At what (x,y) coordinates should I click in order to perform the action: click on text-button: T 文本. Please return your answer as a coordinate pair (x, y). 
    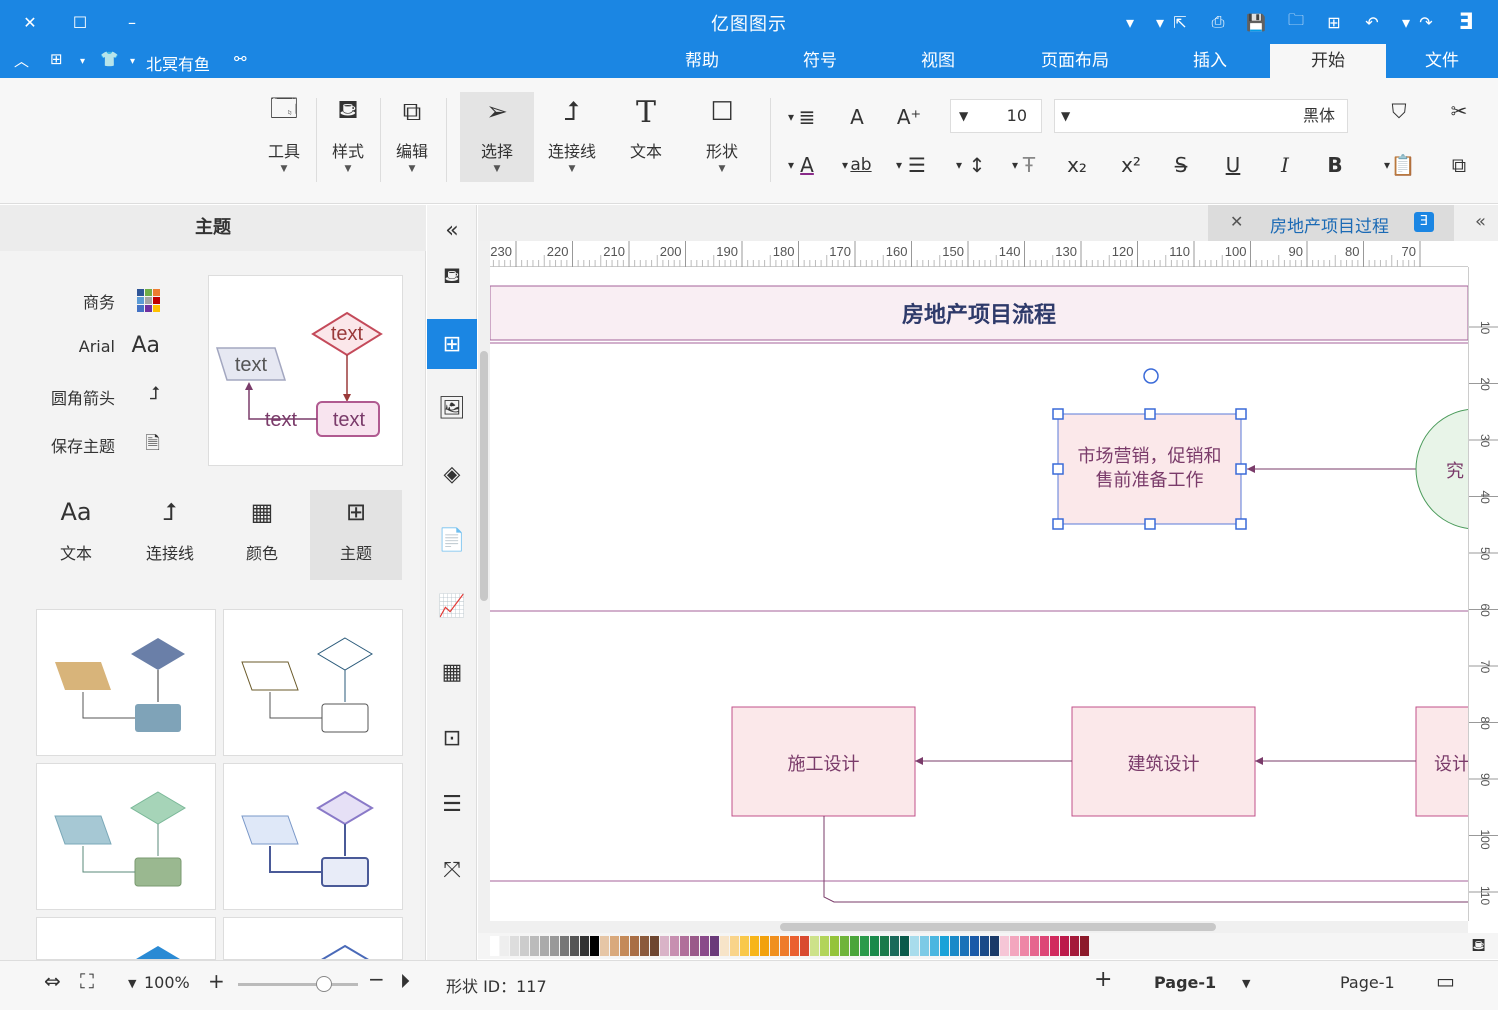
    Looking at the image, I should click on (646, 137).